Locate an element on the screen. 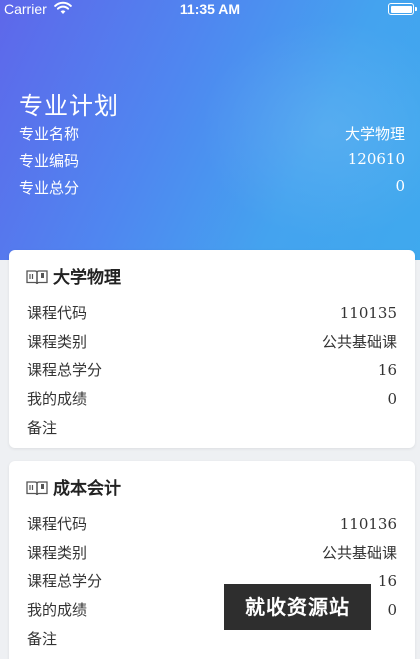 The width and height of the screenshot is (420, 659). course-title: 成本会计 is located at coordinates (87, 489).